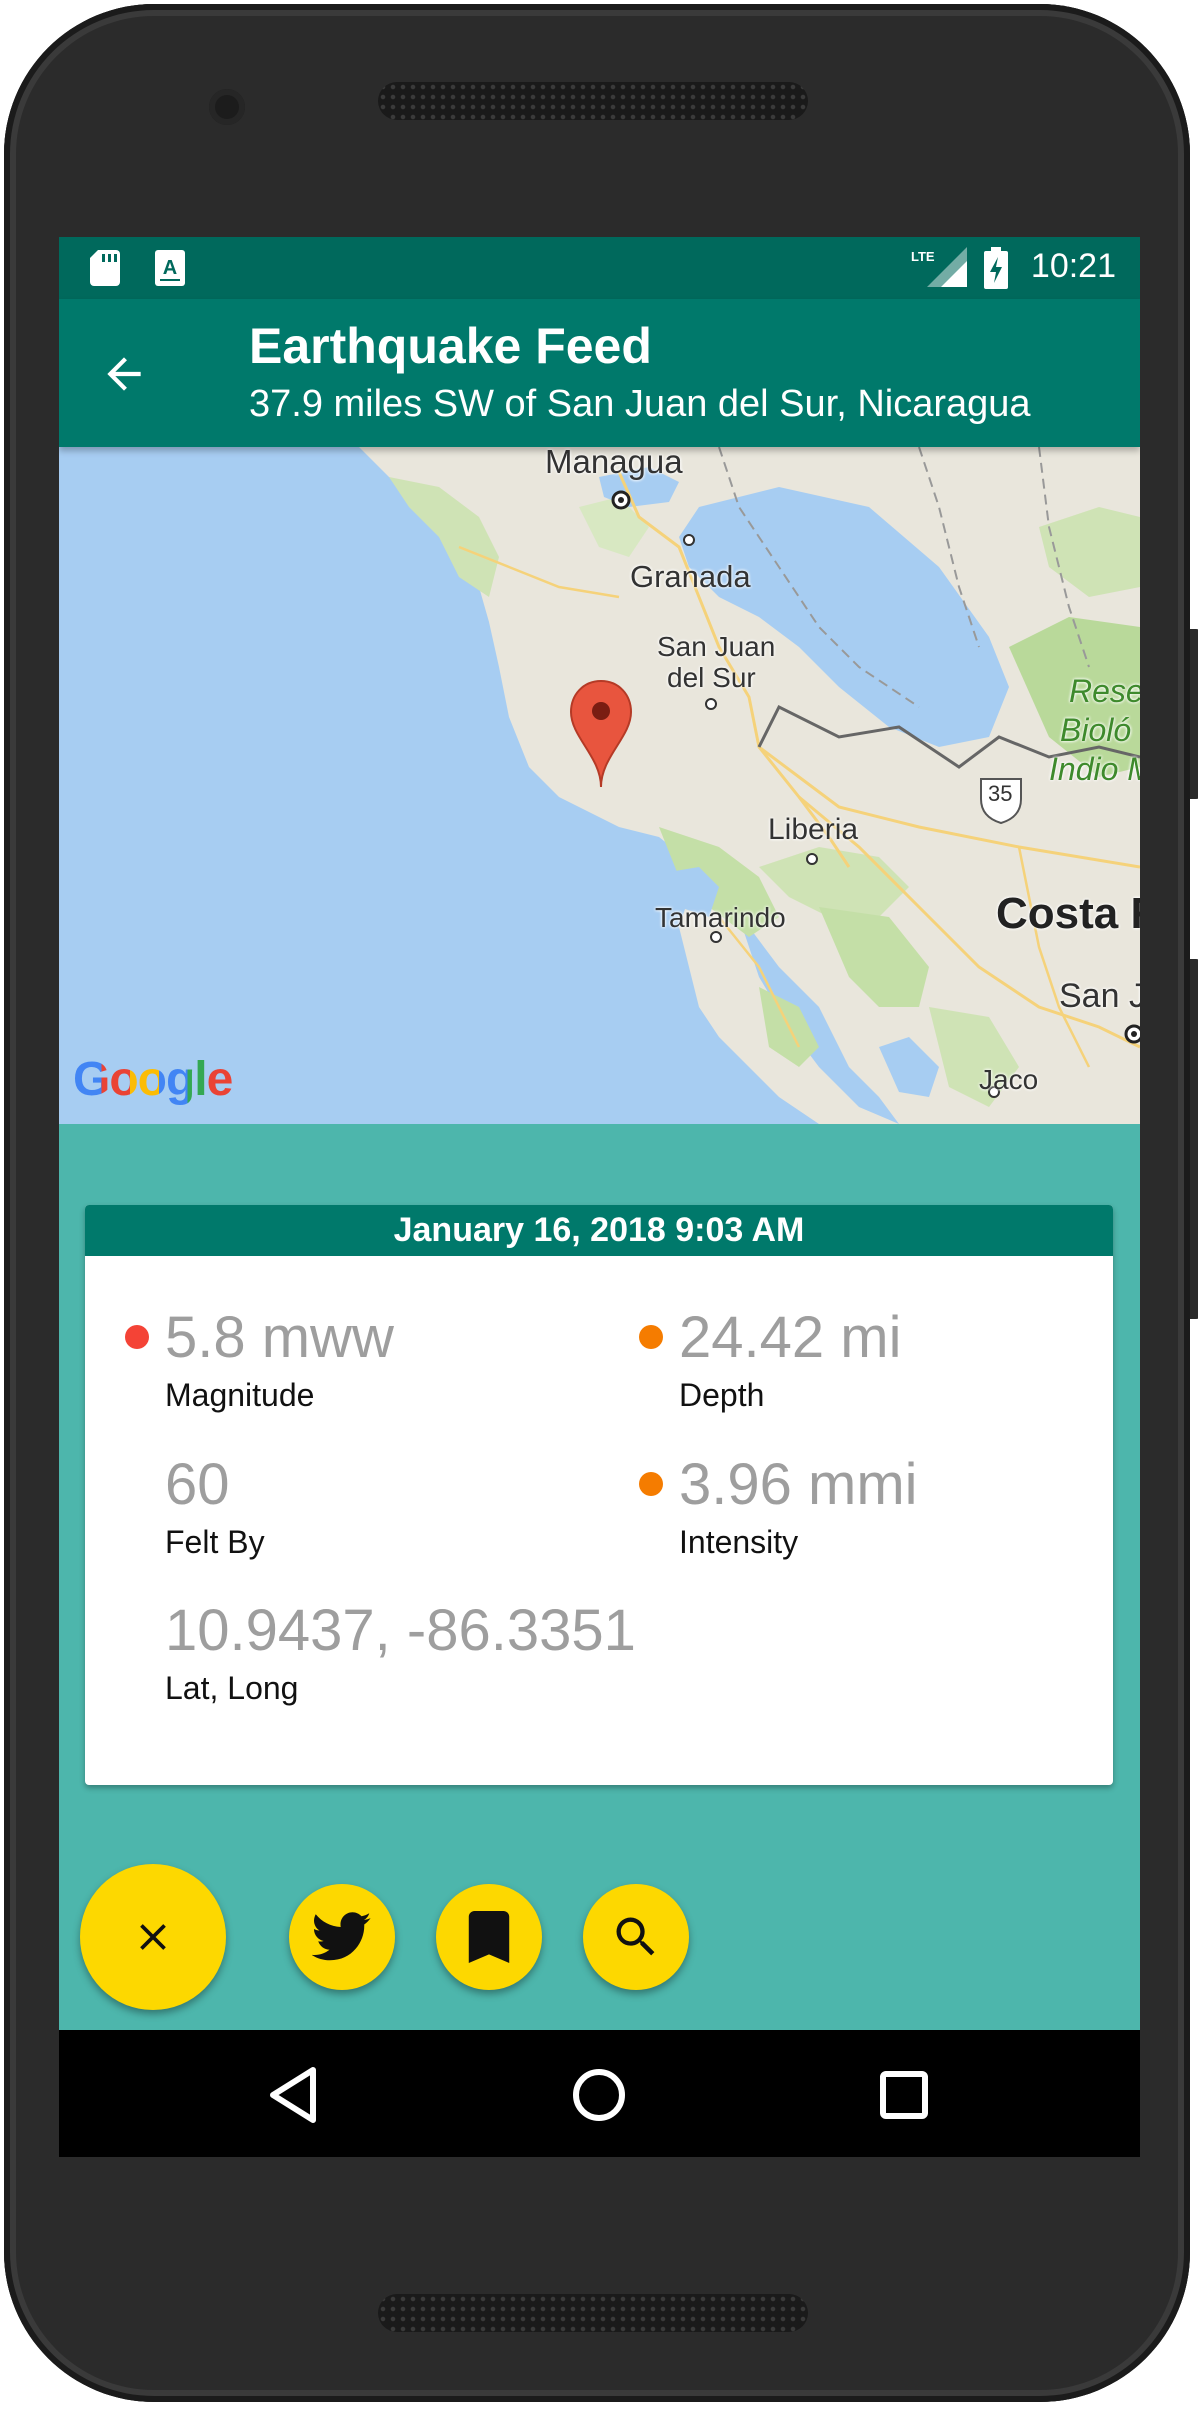 This screenshot has width=1198, height=2409. I want to click on card-date-header: January 16, 2018 9:03 AM, so click(599, 1230).